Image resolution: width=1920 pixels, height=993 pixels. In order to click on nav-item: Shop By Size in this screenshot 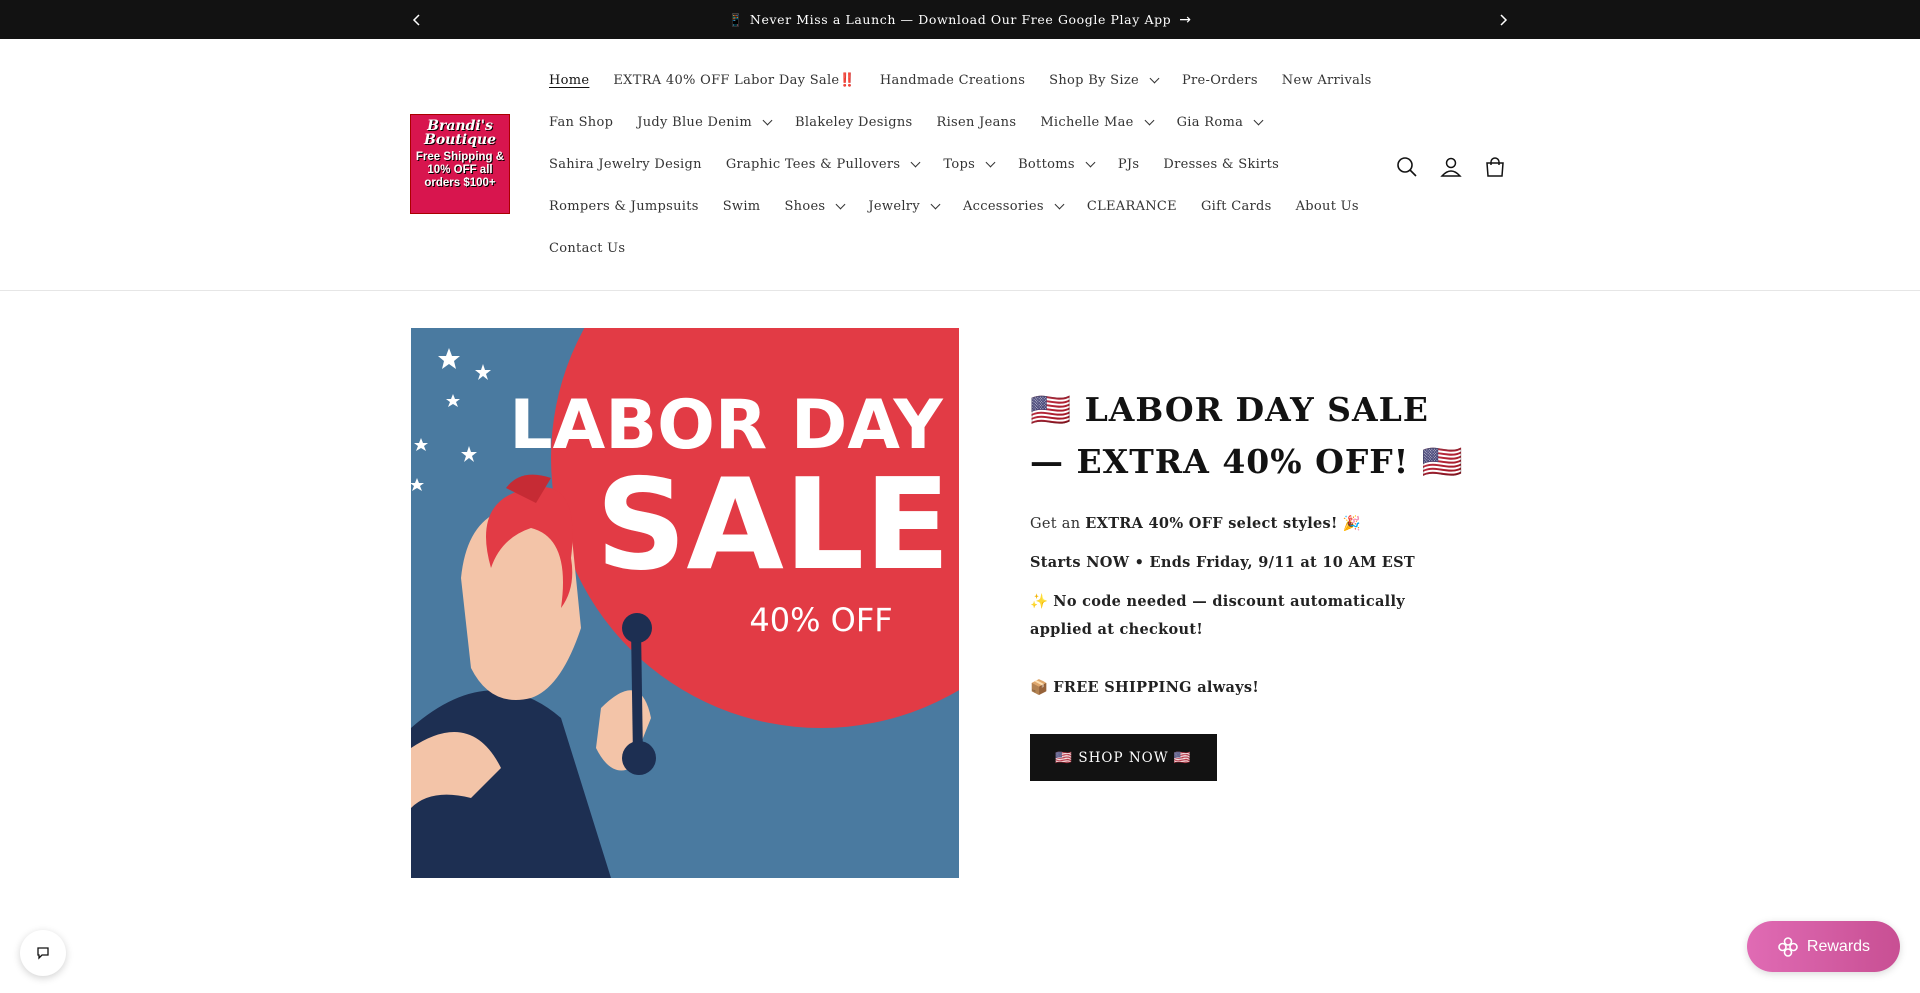, I will do `click(1103, 80)`.